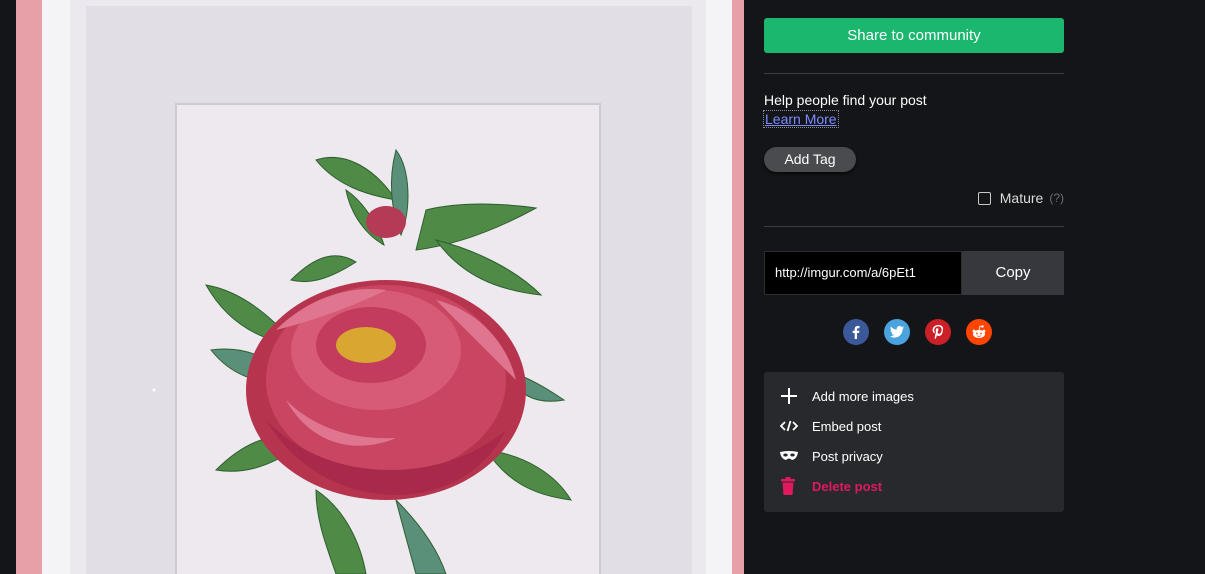  What do you see at coordinates (897, 332) in the screenshot?
I see `twitter-share-icon` at bounding box center [897, 332].